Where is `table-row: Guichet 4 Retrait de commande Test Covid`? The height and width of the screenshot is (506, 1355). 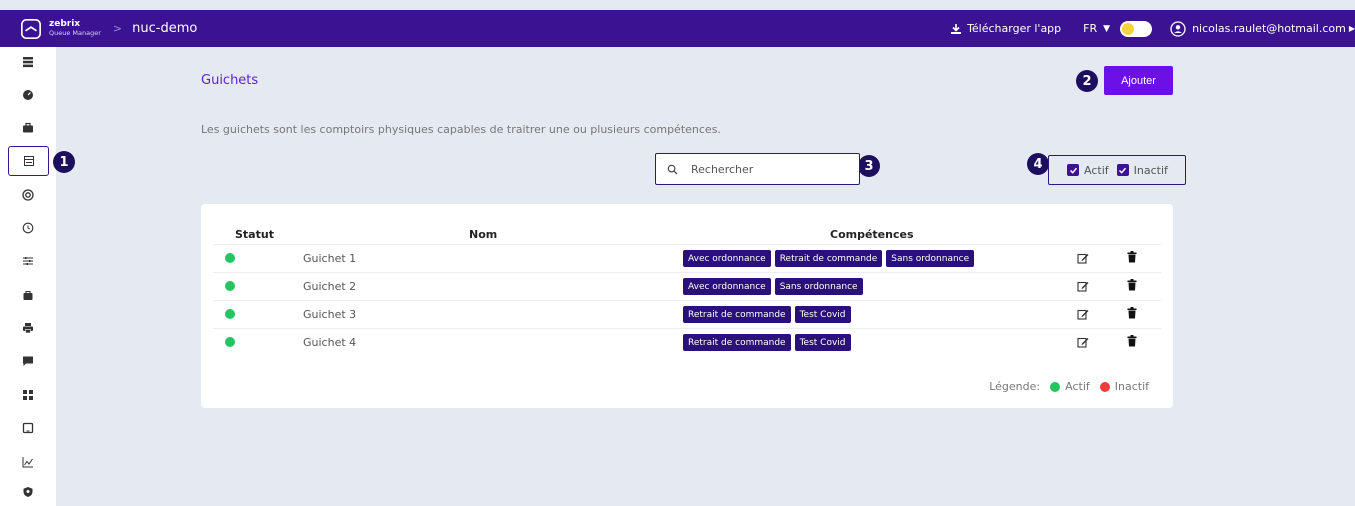 table-row: Guichet 4 Retrait de commande Test Covid is located at coordinates (687, 342).